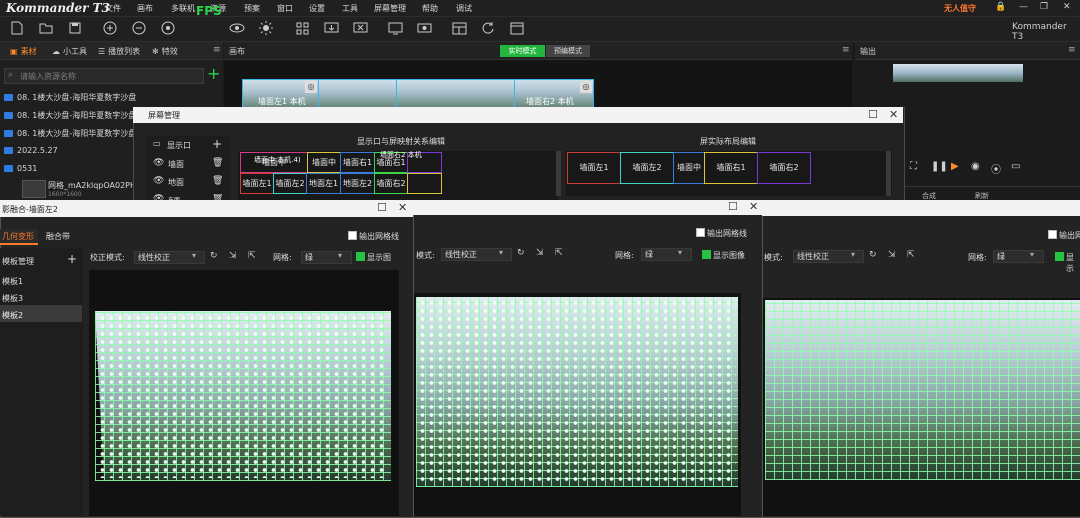 The height and width of the screenshot is (518, 1080). Describe the element at coordinates (31, 150) in the screenshot. I see `tree-item-folder: 2022.5.27` at that location.